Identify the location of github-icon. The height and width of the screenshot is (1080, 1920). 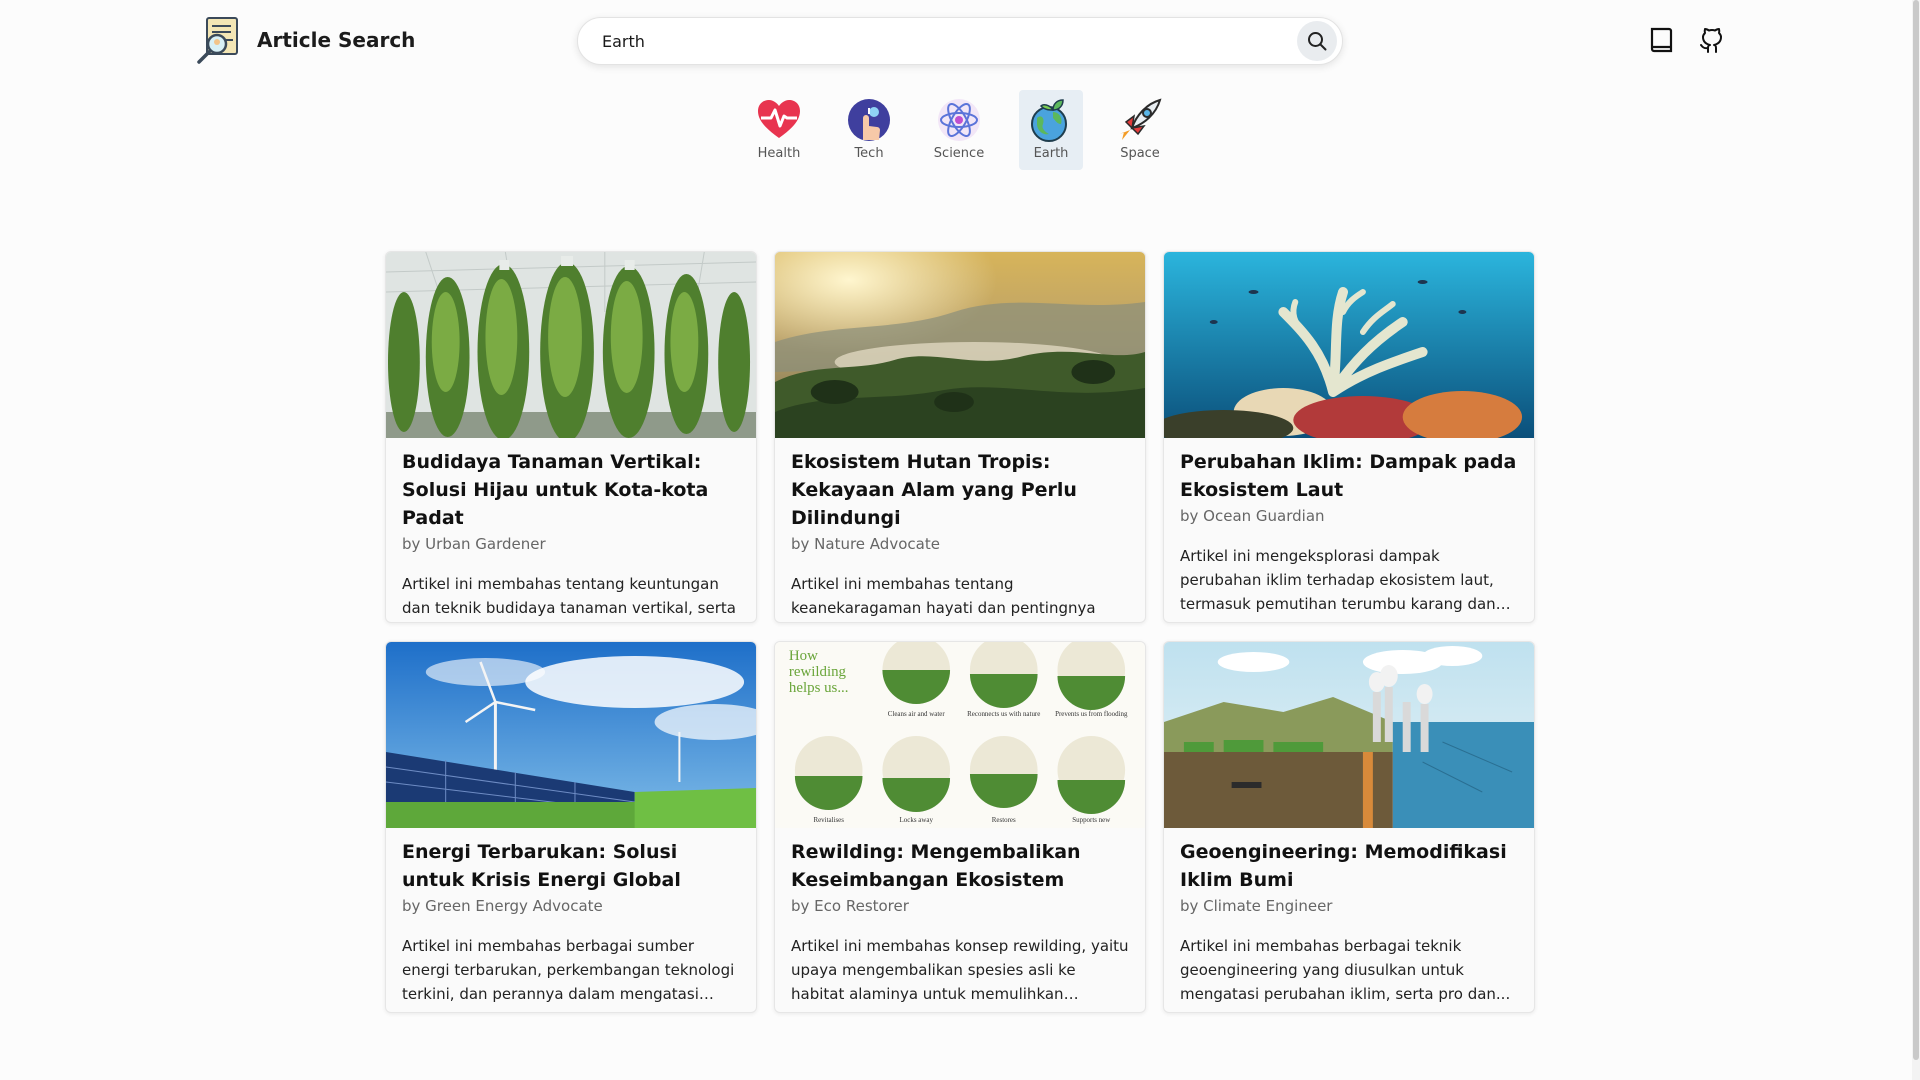
(1711, 40).